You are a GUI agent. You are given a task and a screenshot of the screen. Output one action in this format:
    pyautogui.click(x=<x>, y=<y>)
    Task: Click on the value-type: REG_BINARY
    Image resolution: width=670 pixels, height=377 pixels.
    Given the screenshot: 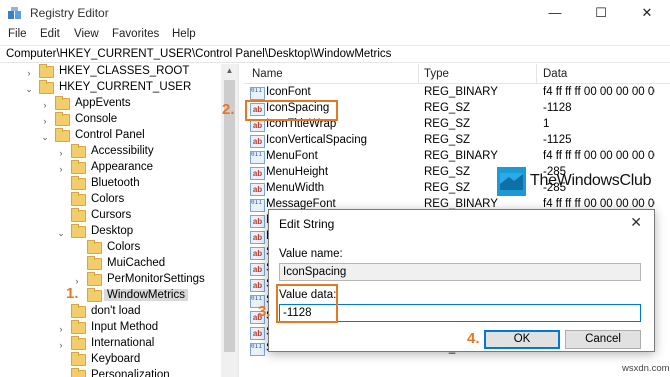 What is the action you would take?
    pyautogui.click(x=461, y=92)
    